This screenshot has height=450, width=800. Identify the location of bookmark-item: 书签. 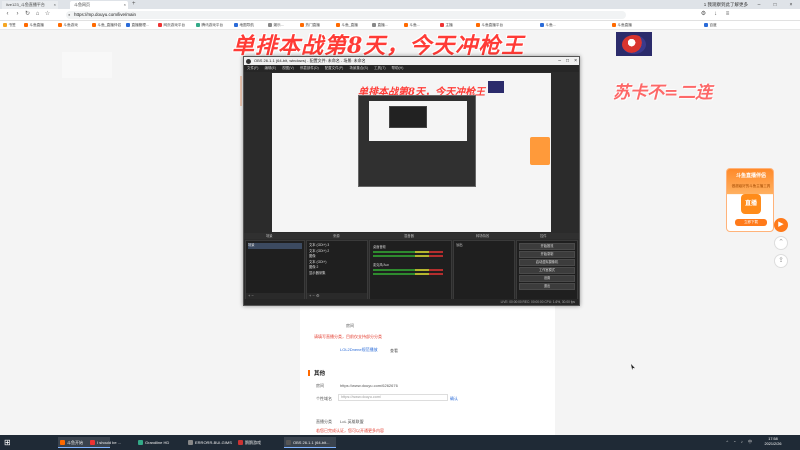
(9, 25).